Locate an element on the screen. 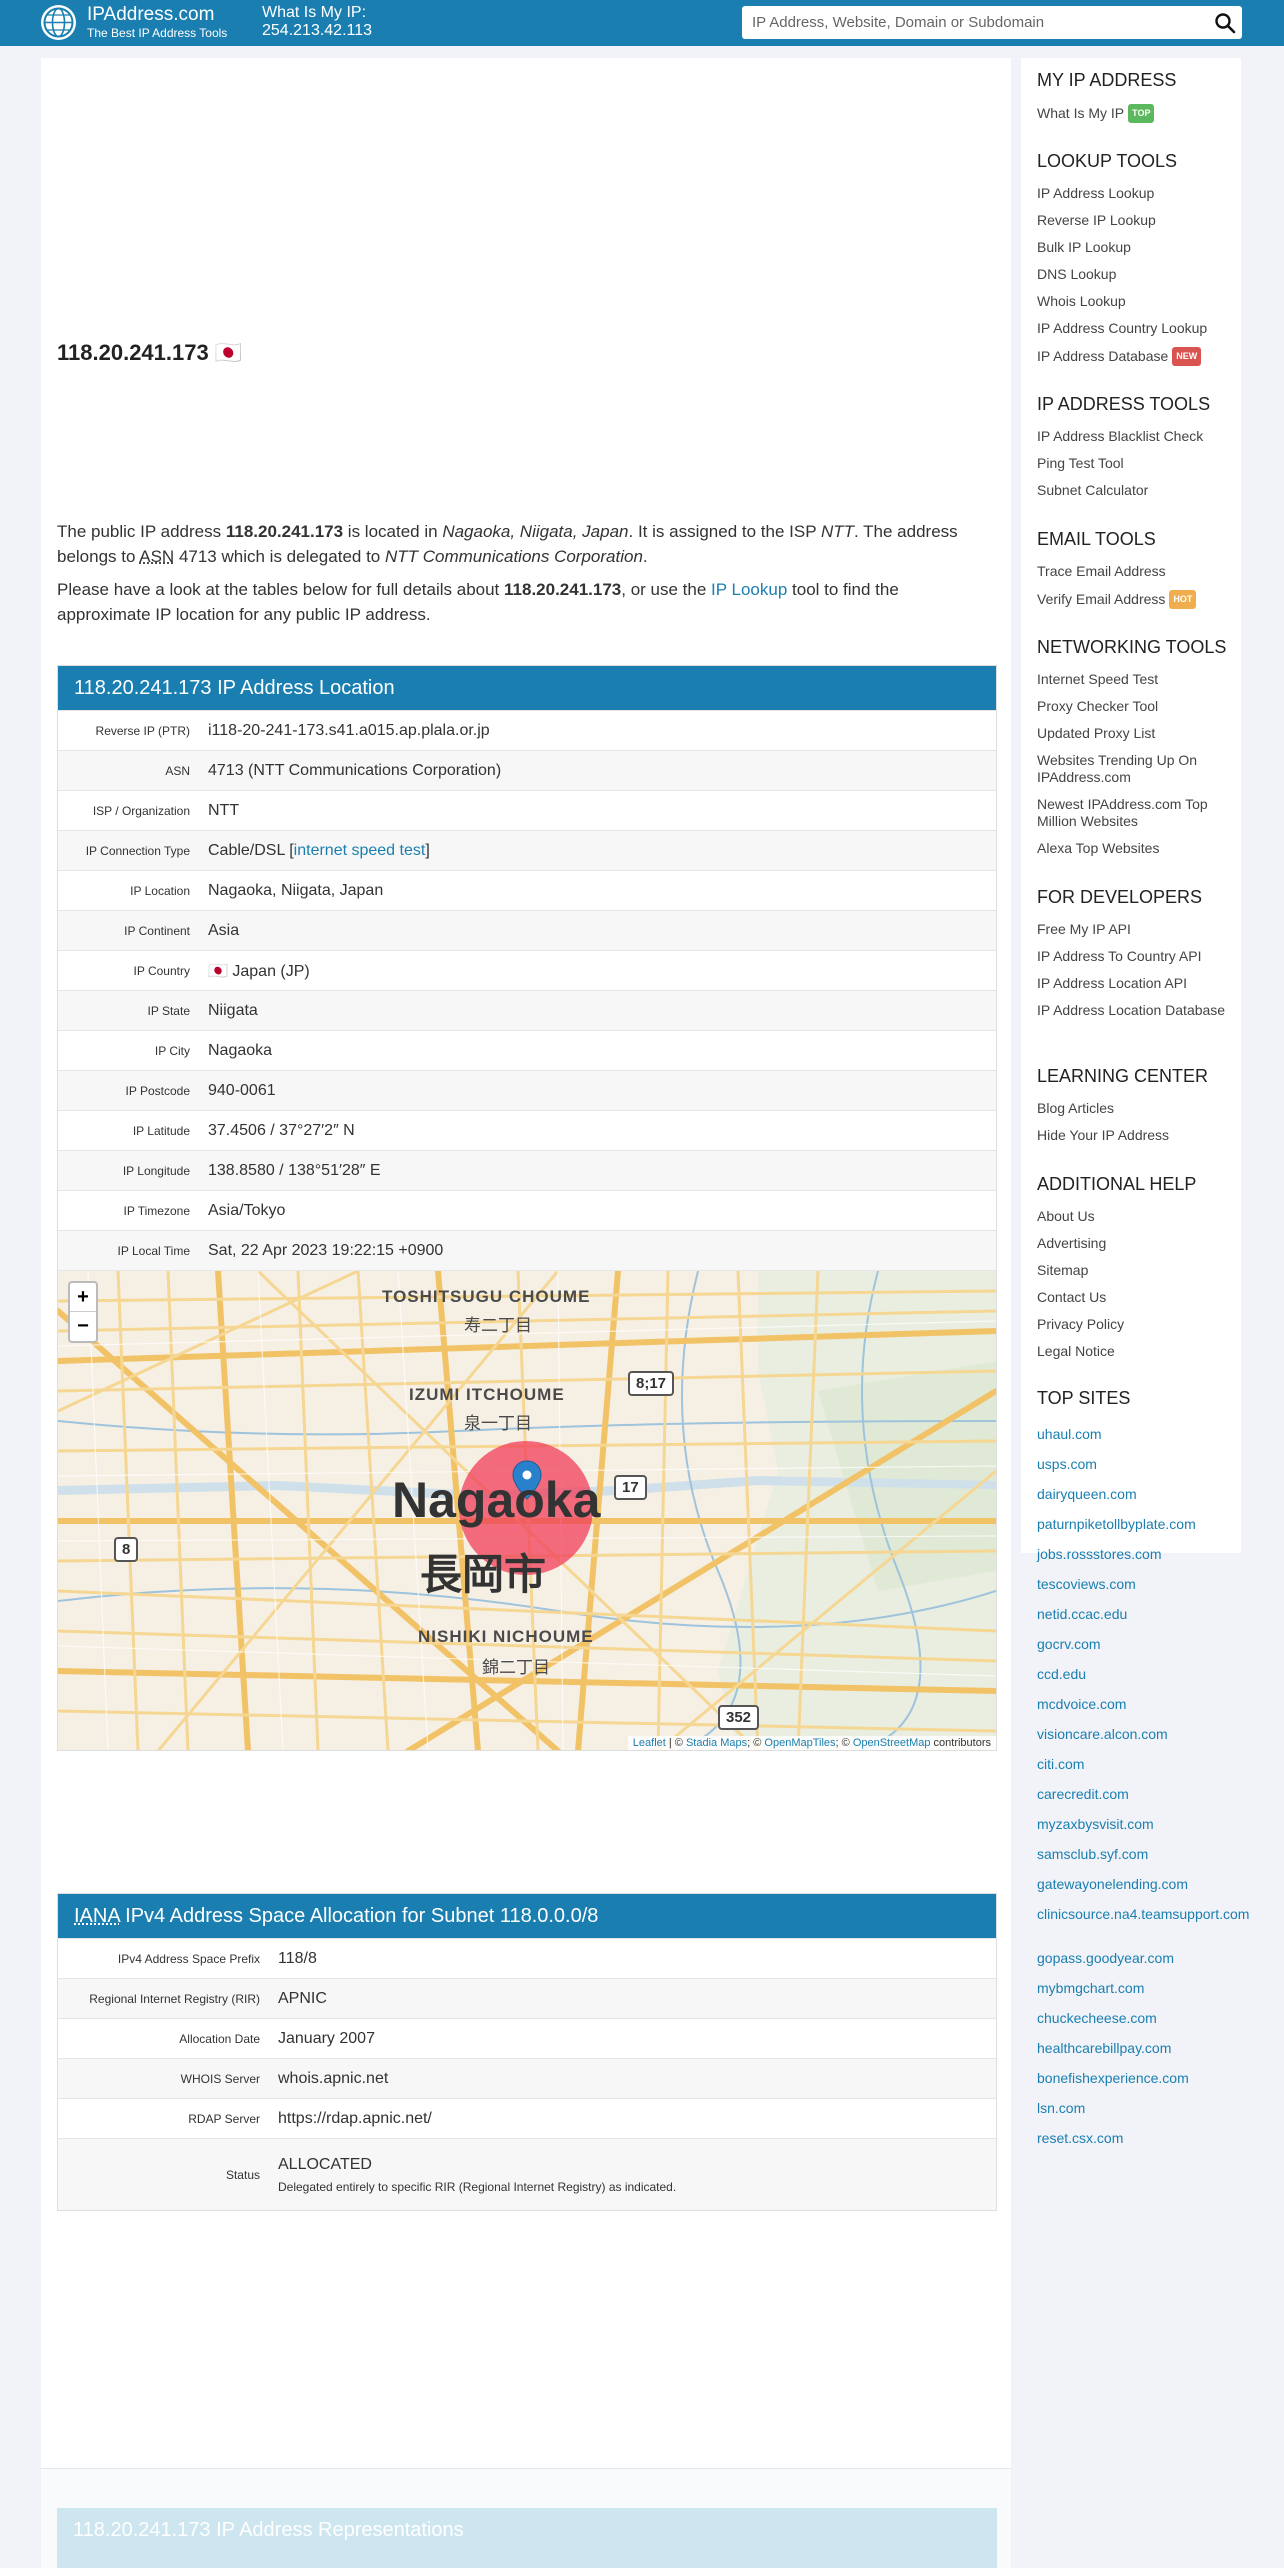 This screenshot has height=2568, width=1284. top-site-link: carecredit.com is located at coordinates (1137, 1794).